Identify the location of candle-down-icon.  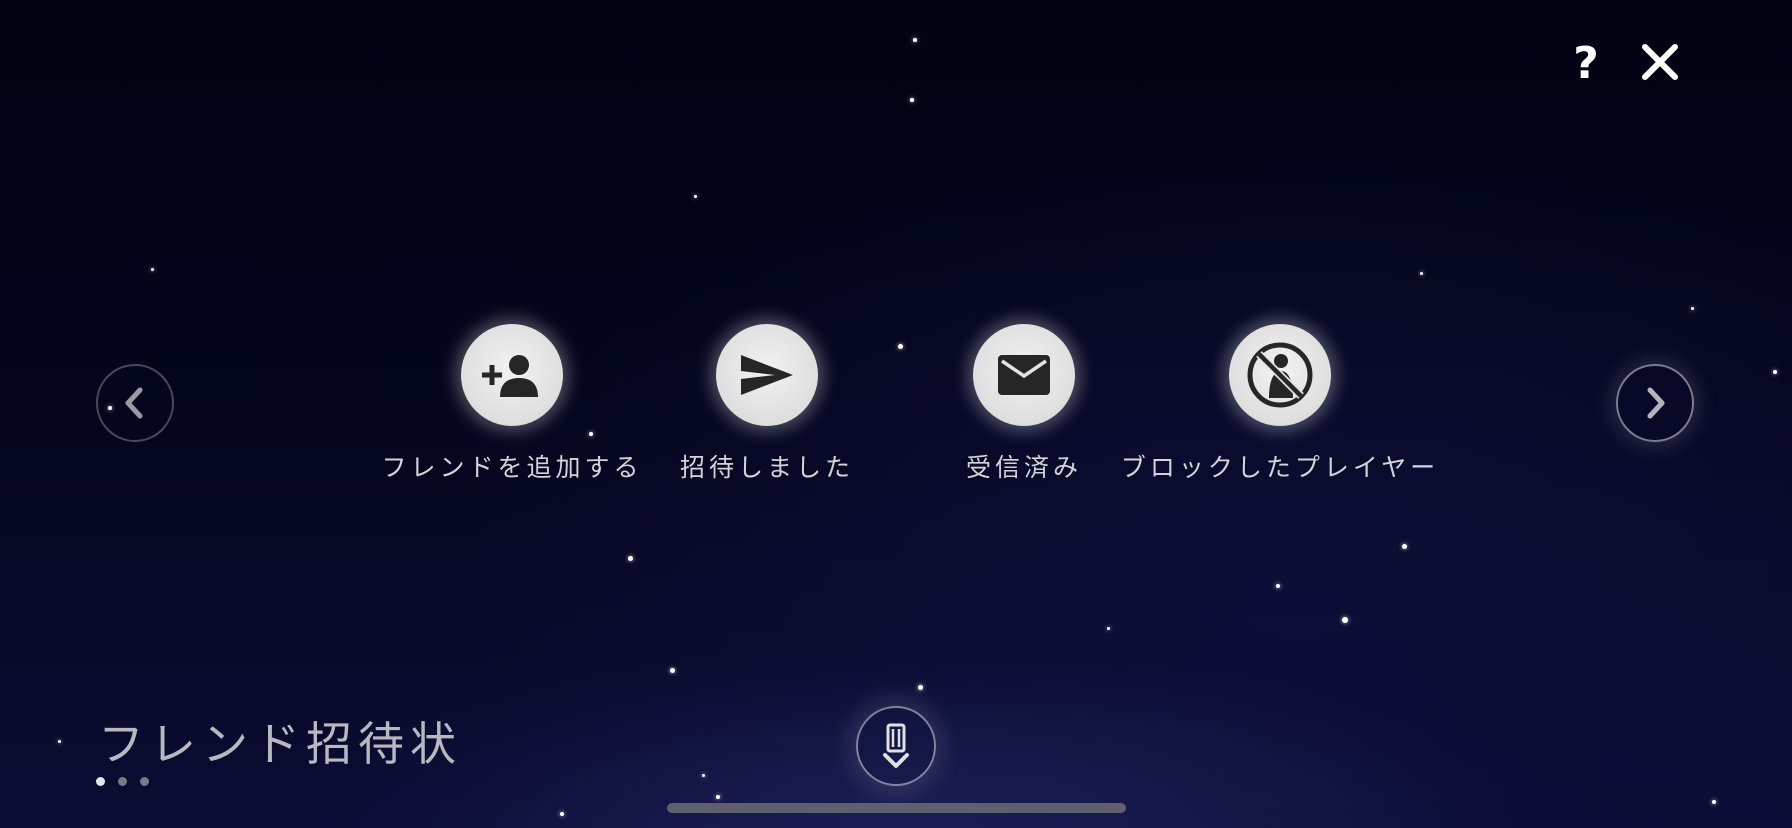
(896, 745).